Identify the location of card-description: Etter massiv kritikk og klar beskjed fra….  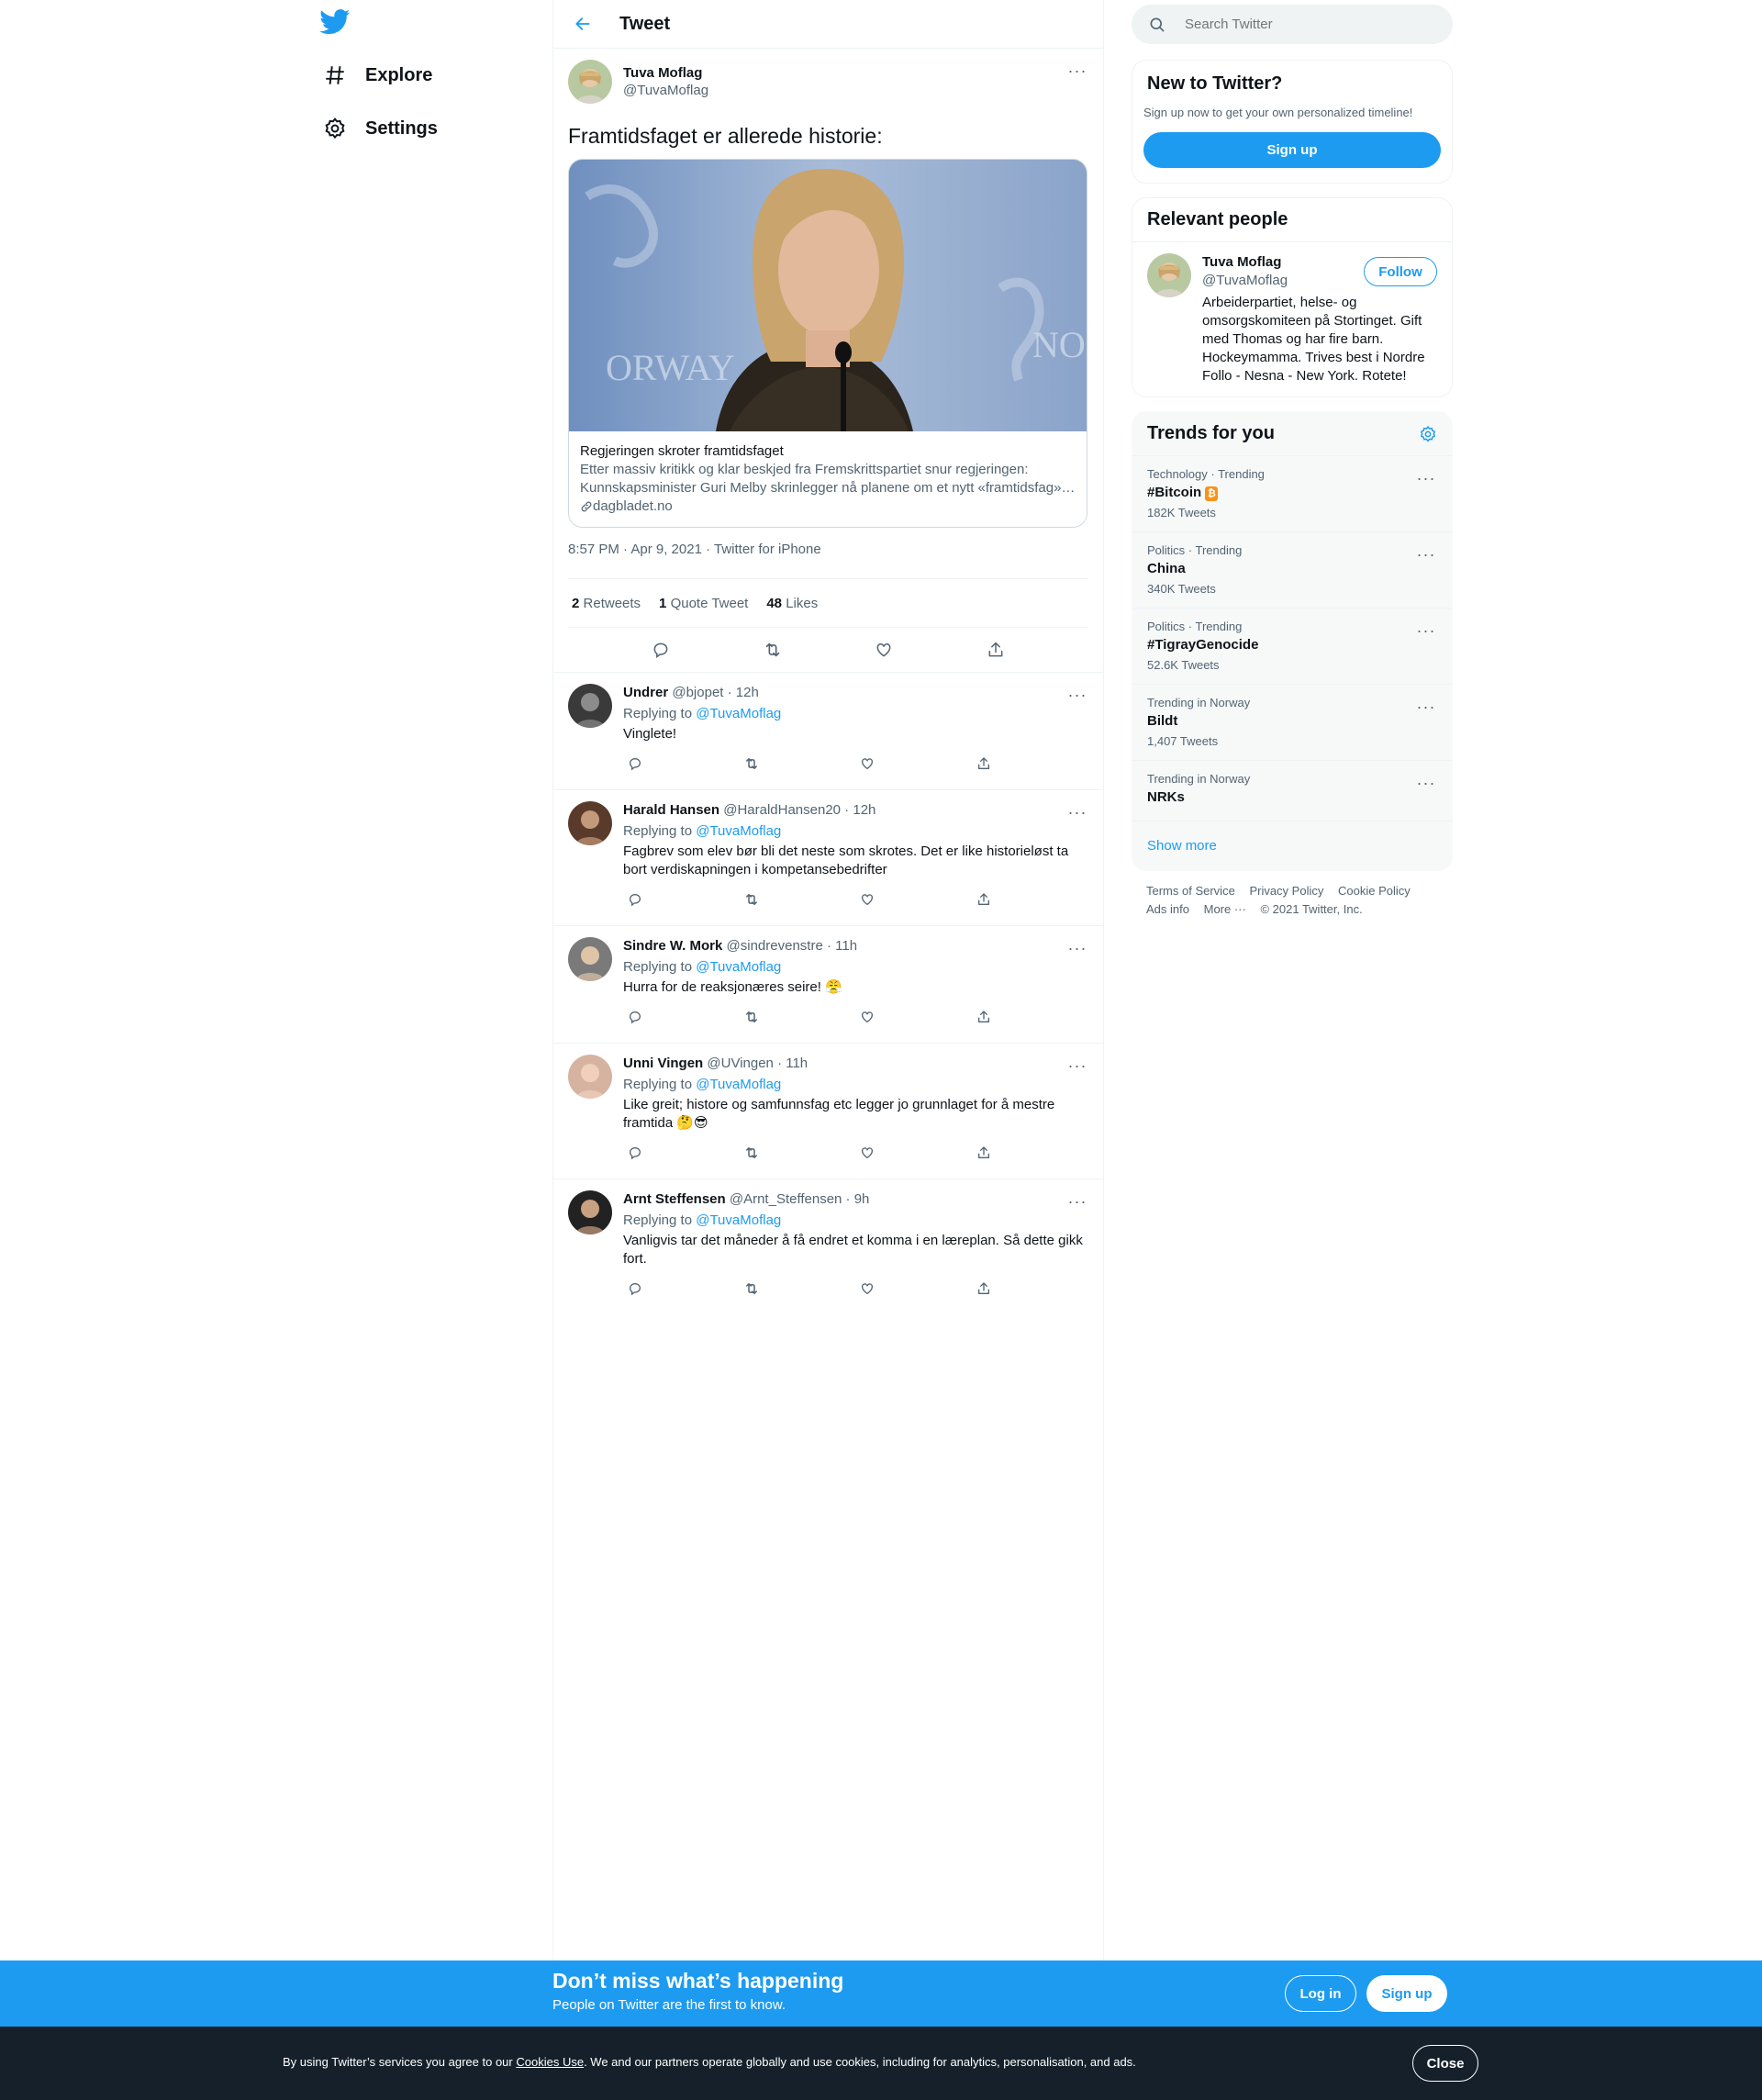
(828, 479).